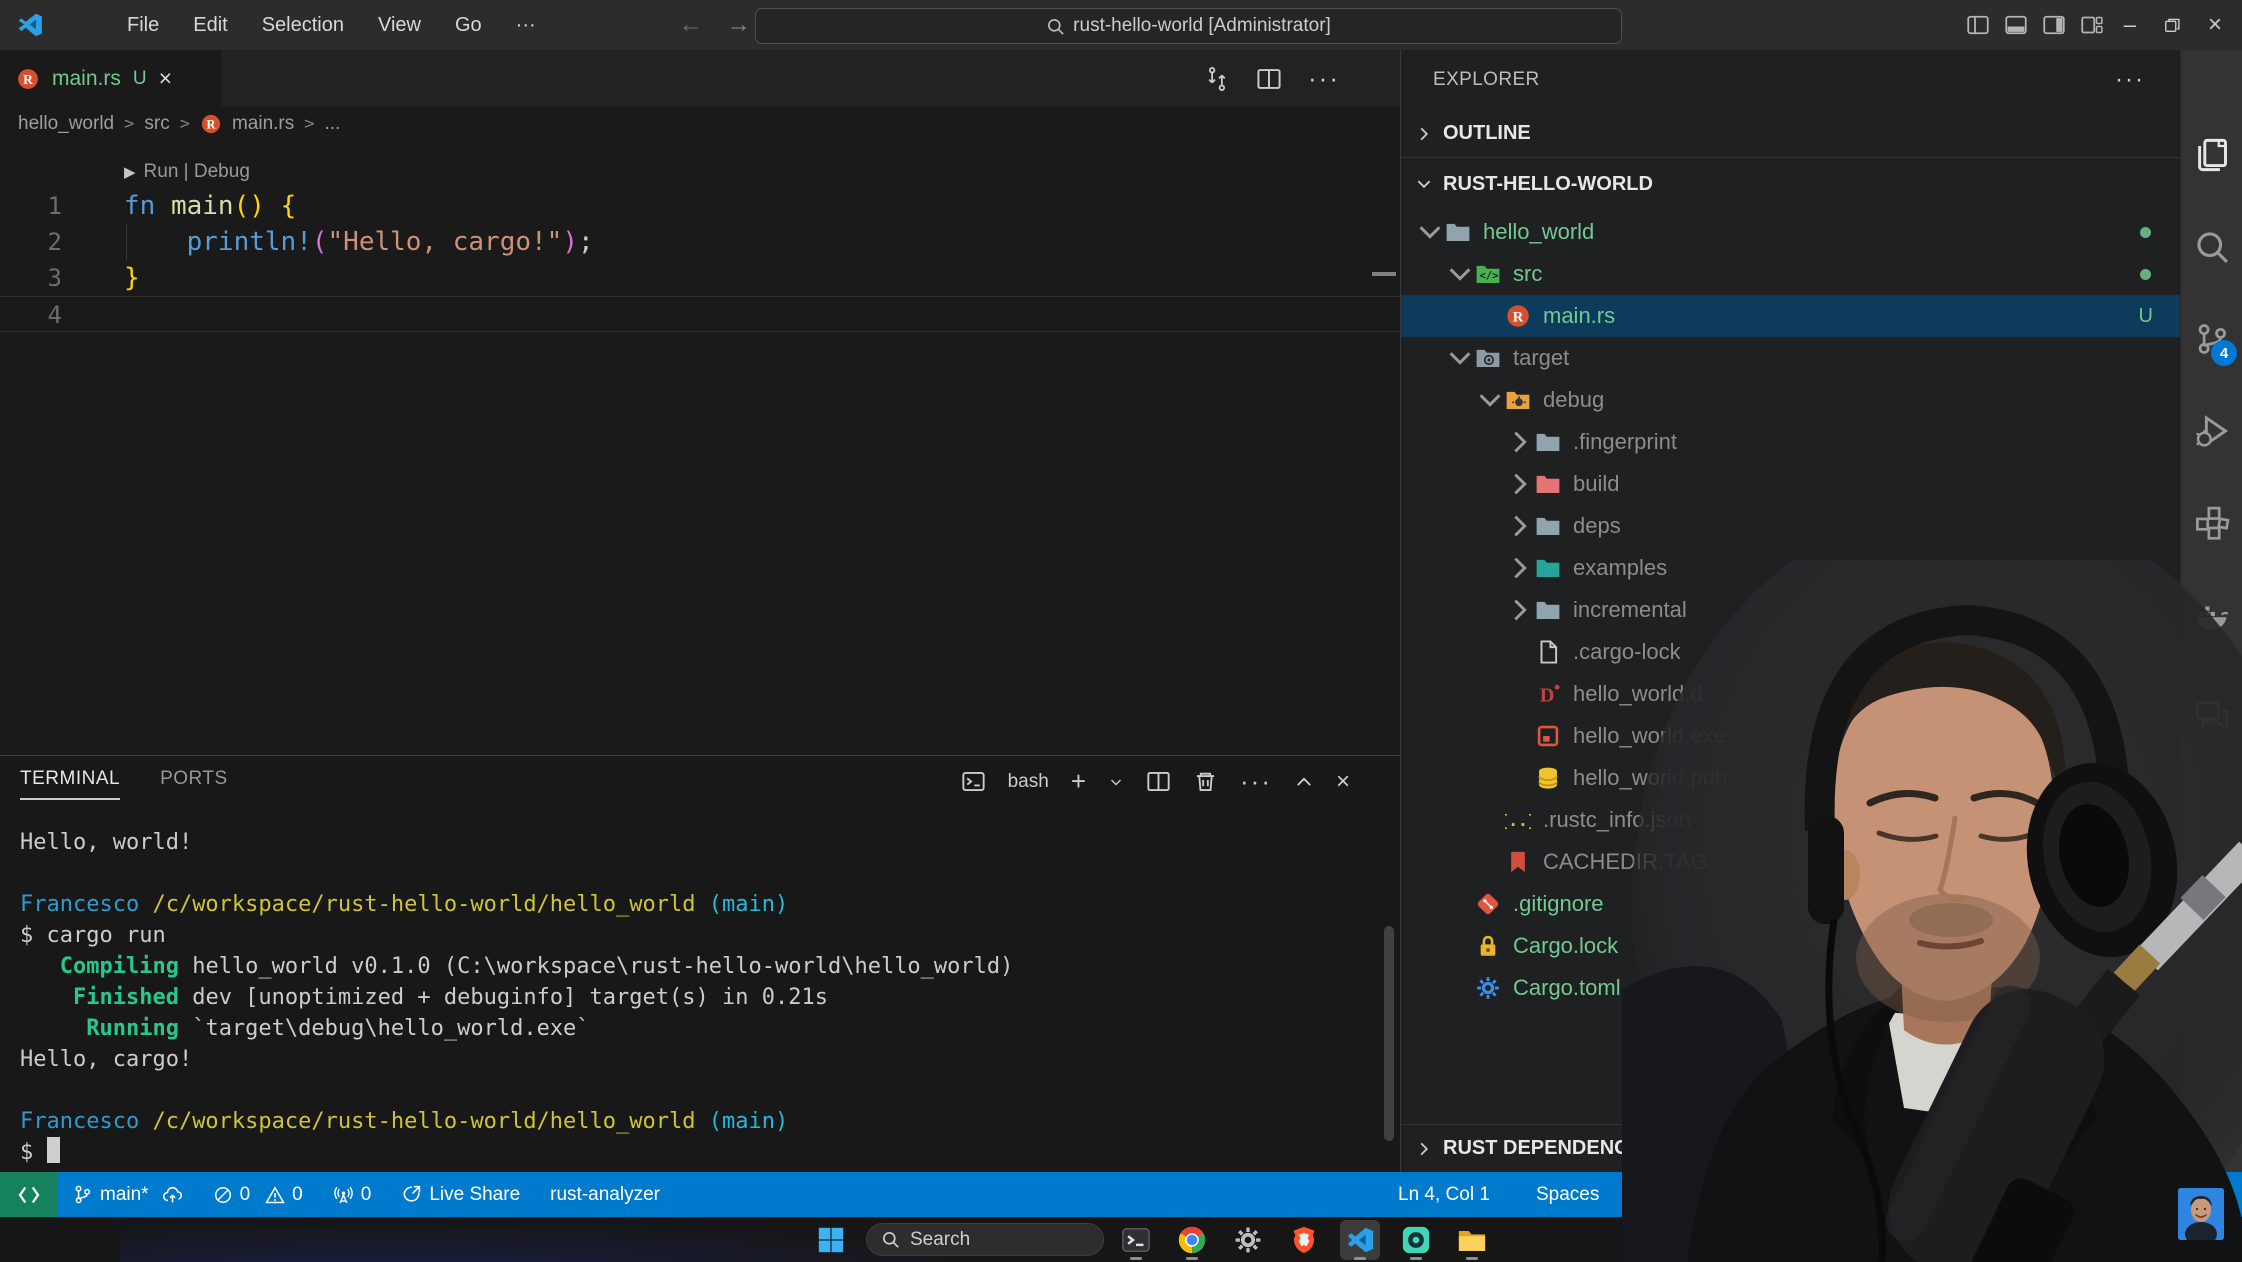 This screenshot has width=2242, height=1262. I want to click on tab-close-icon: ×, so click(165, 78).